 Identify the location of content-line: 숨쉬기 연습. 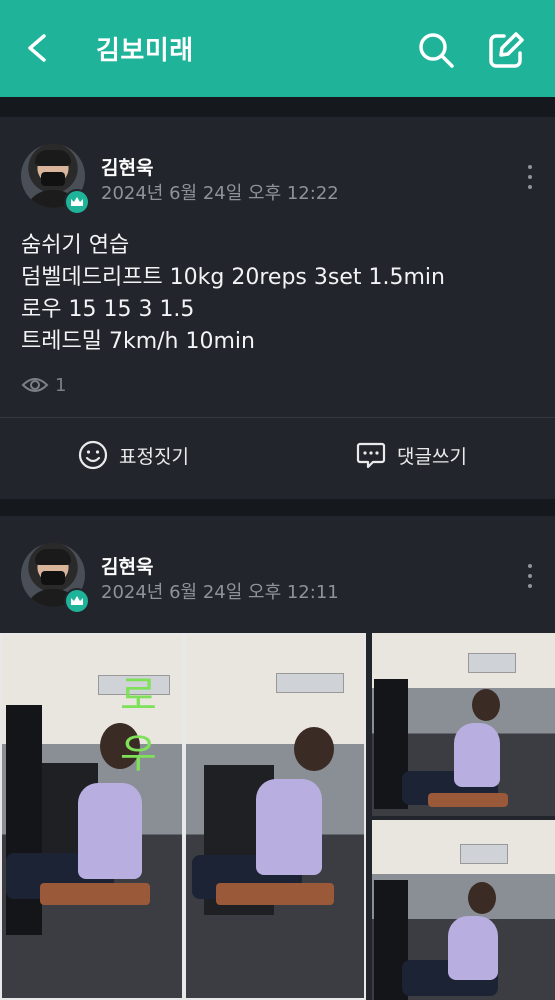
(75, 245).